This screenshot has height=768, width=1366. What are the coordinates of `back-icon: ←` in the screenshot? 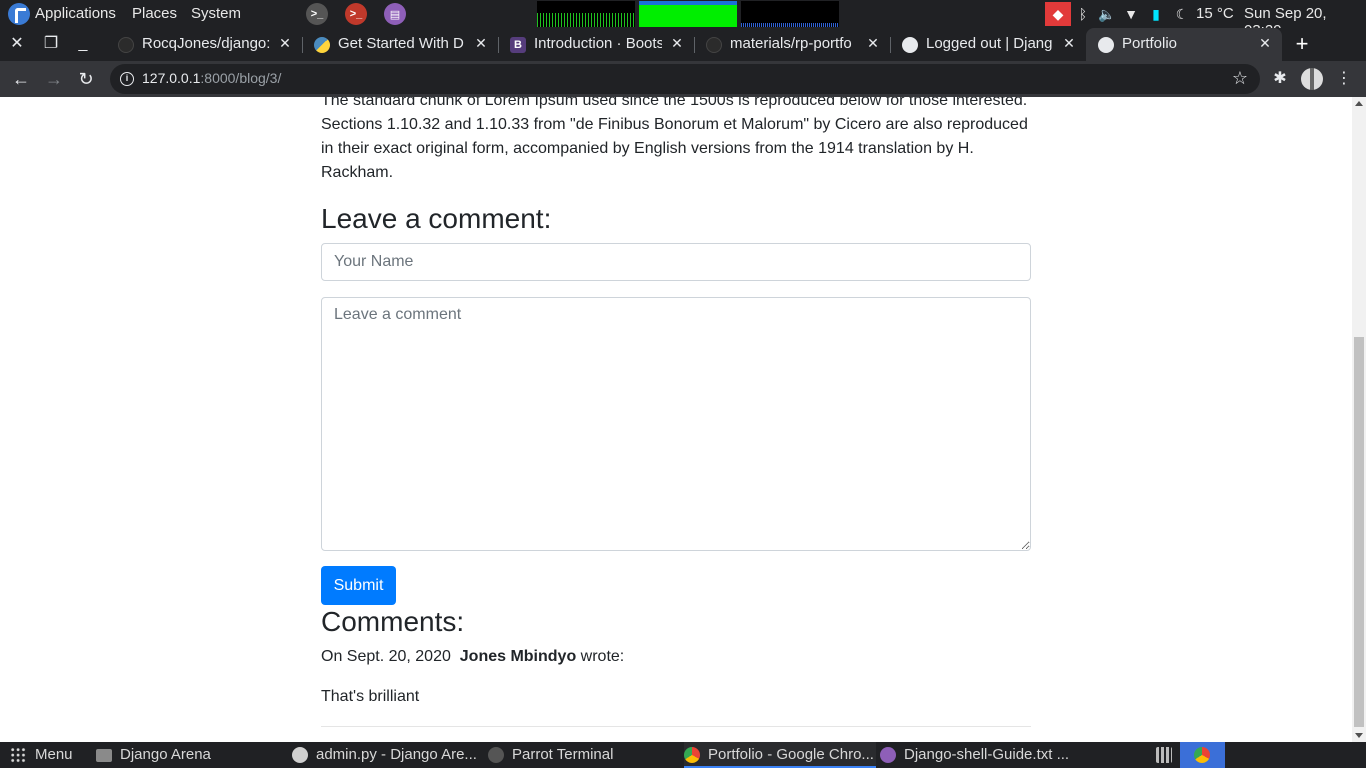 It's located at (21, 79).